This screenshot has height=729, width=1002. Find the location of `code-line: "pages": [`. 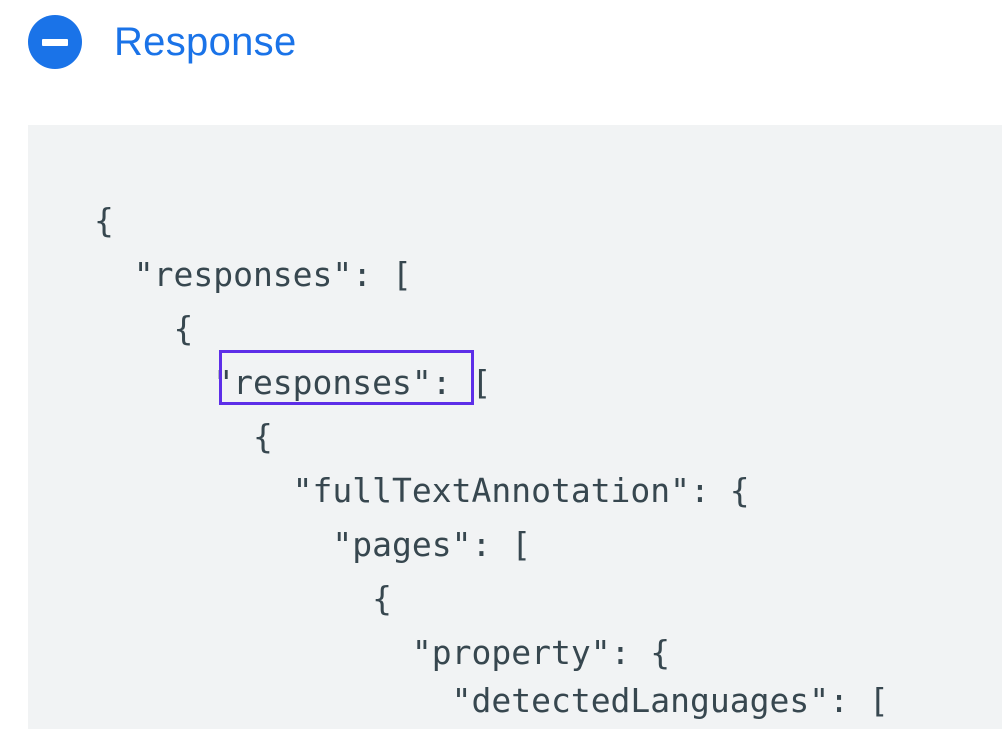

code-line: "pages": [ is located at coordinates (313, 544).